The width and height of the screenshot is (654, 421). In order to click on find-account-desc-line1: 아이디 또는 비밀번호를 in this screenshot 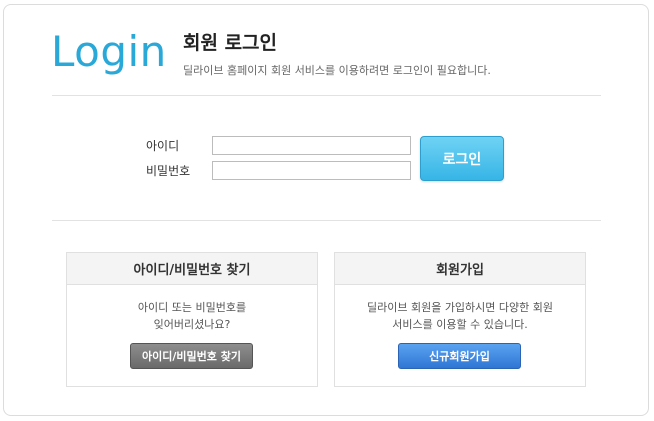, I will do `click(192, 307)`.